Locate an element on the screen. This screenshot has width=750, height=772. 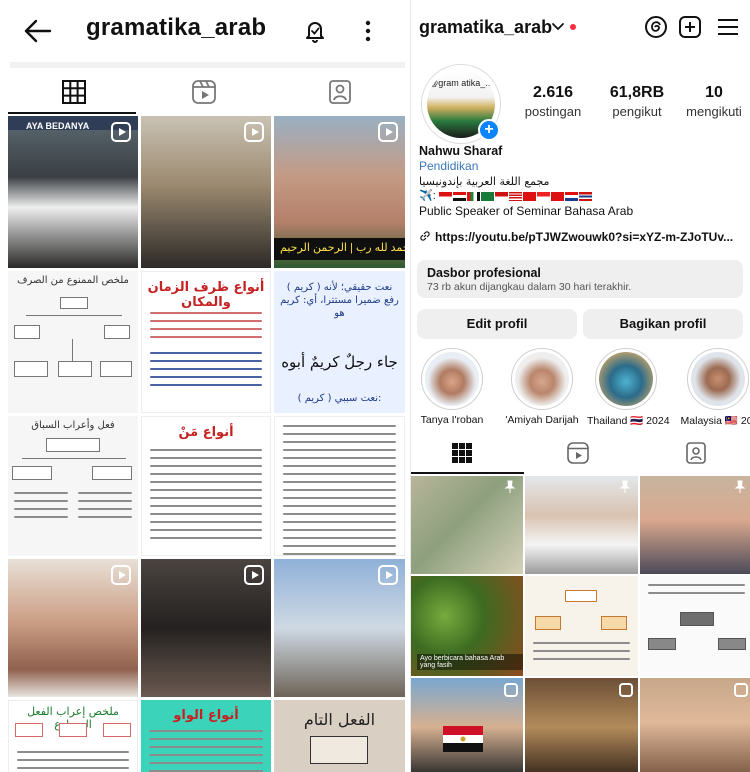
dashboard-title: Dasbor profesional is located at coordinates (484, 273).